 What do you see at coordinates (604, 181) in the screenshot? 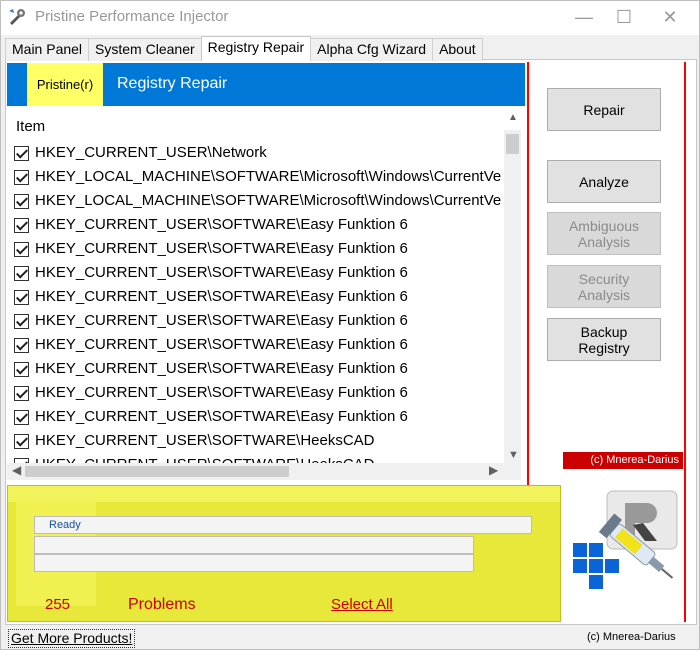
I see `analyze-button: Analyze` at bounding box center [604, 181].